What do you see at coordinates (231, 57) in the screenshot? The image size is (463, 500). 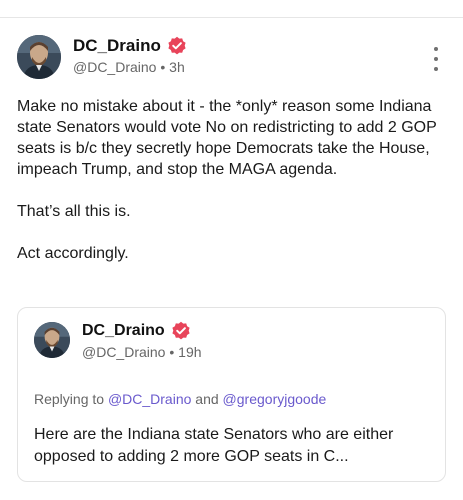 I see `post-header: DC_Draino @DC_Draino • 3h` at bounding box center [231, 57].